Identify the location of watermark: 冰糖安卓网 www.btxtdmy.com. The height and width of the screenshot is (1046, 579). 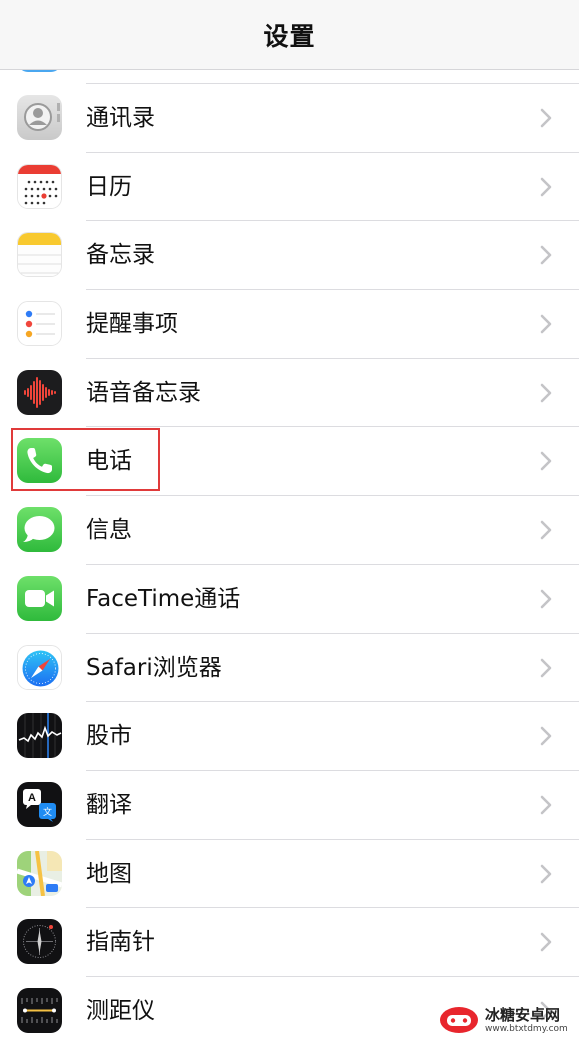
(507, 1020).